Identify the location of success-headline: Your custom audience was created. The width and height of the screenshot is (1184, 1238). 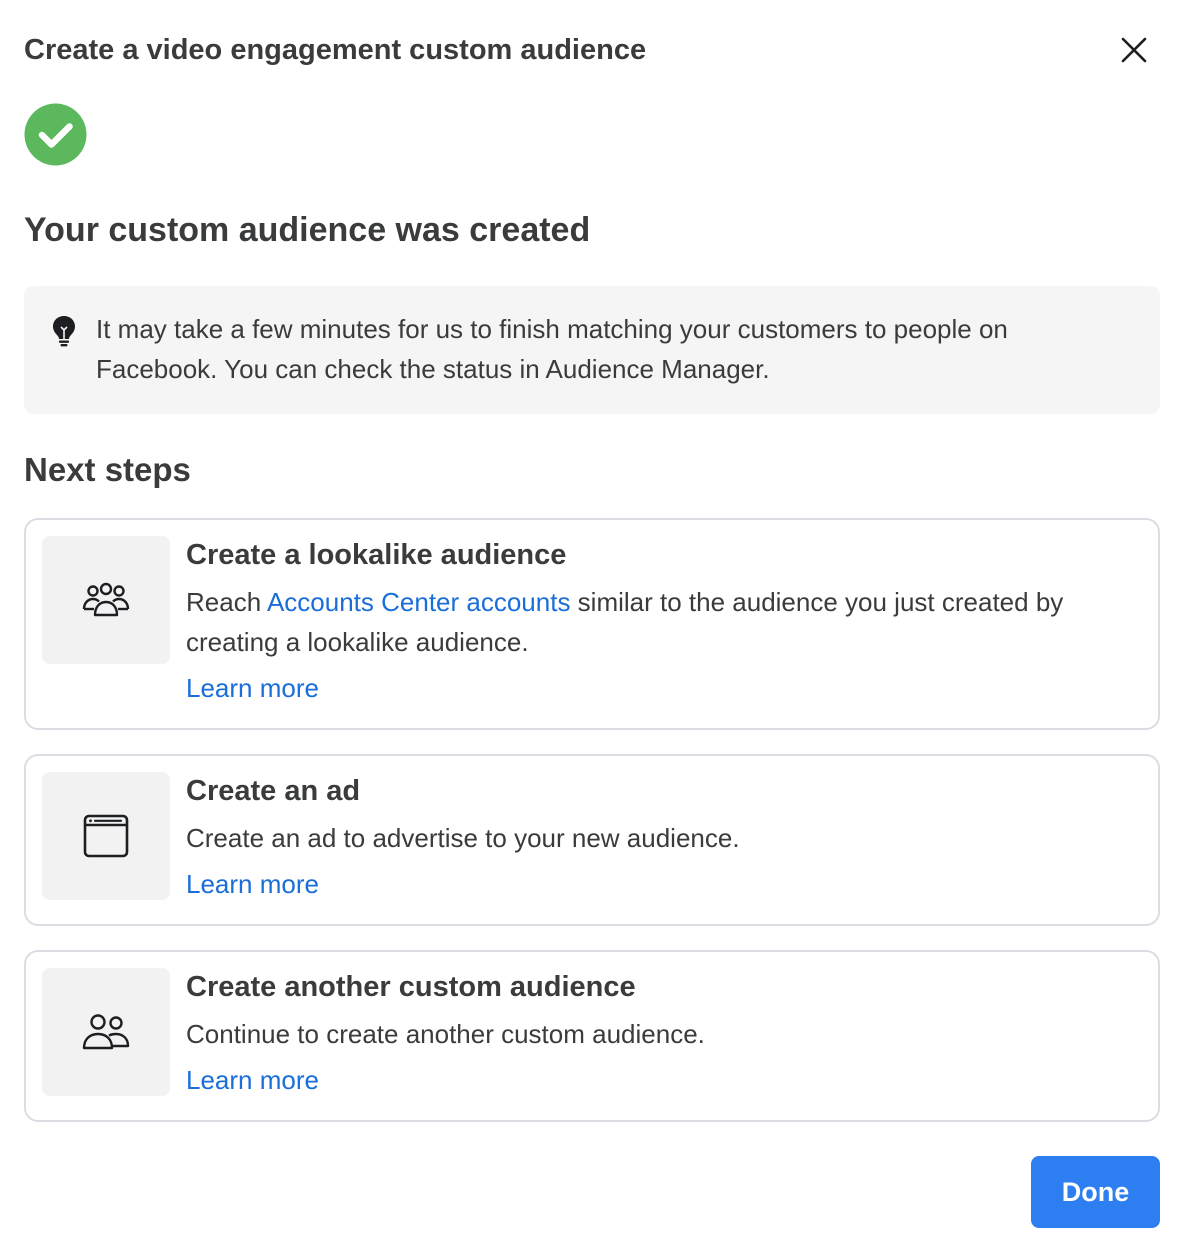
(307, 230).